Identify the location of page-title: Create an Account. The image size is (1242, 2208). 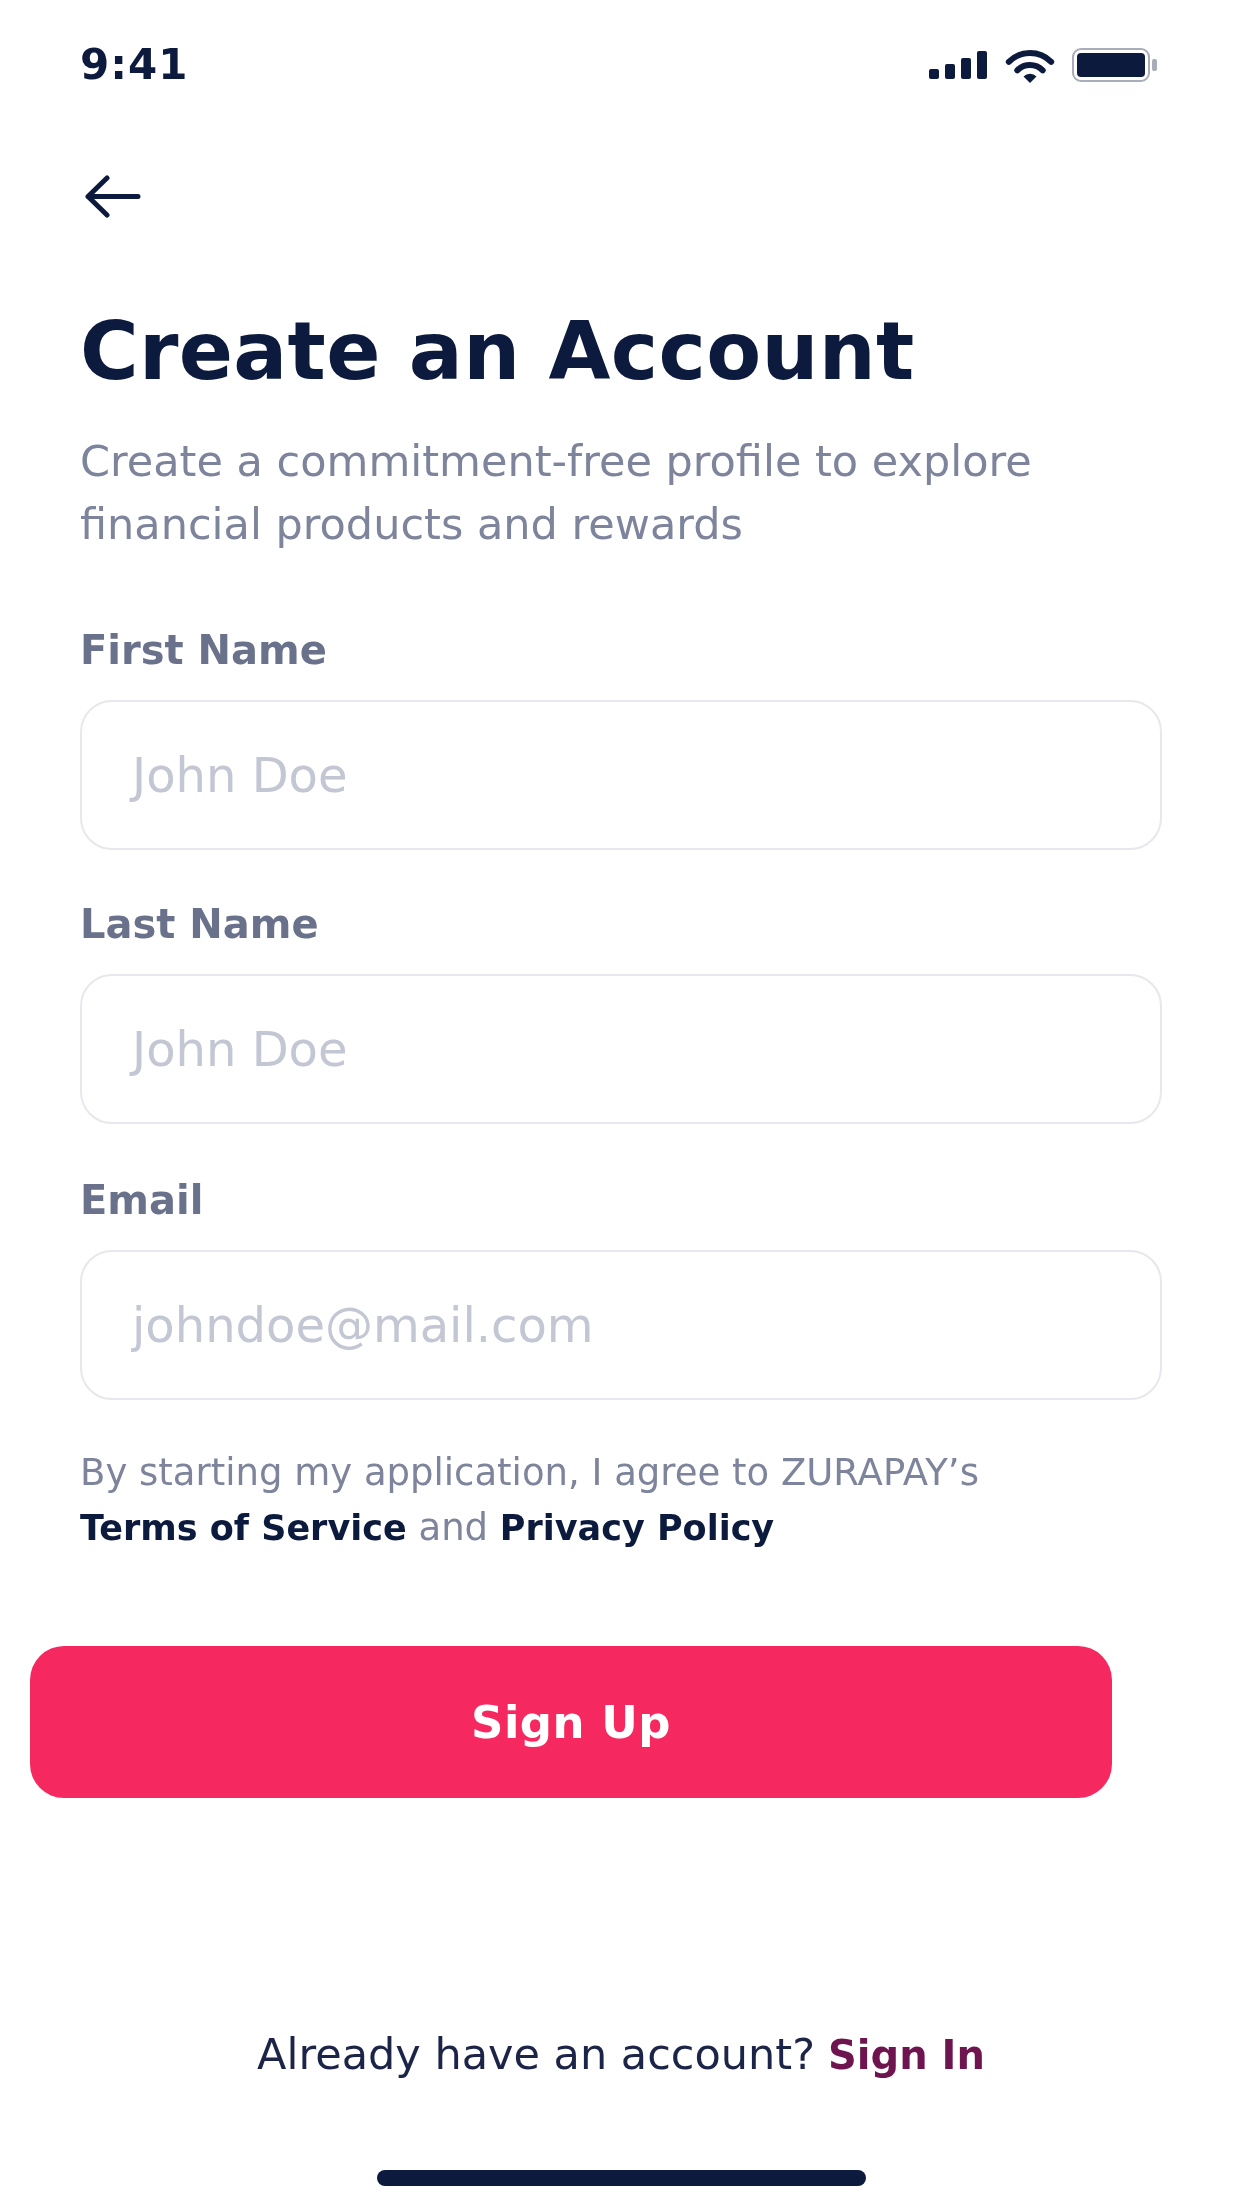
(498, 352).